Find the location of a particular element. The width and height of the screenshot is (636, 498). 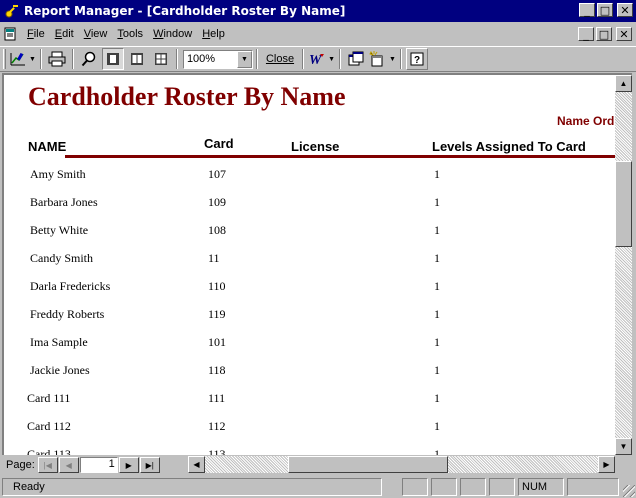

help-icon: ? is located at coordinates (417, 59).